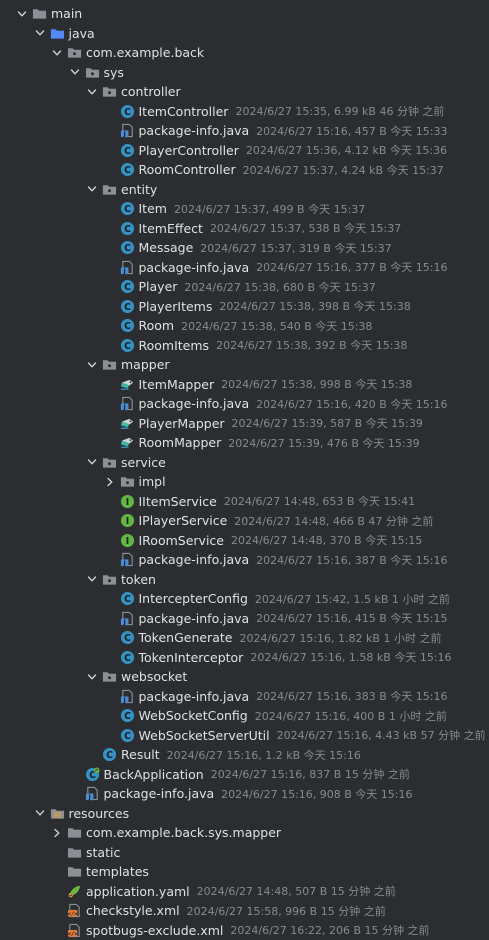 The height and width of the screenshot is (940, 489). I want to click on tree-row: controller, so click(244, 92).